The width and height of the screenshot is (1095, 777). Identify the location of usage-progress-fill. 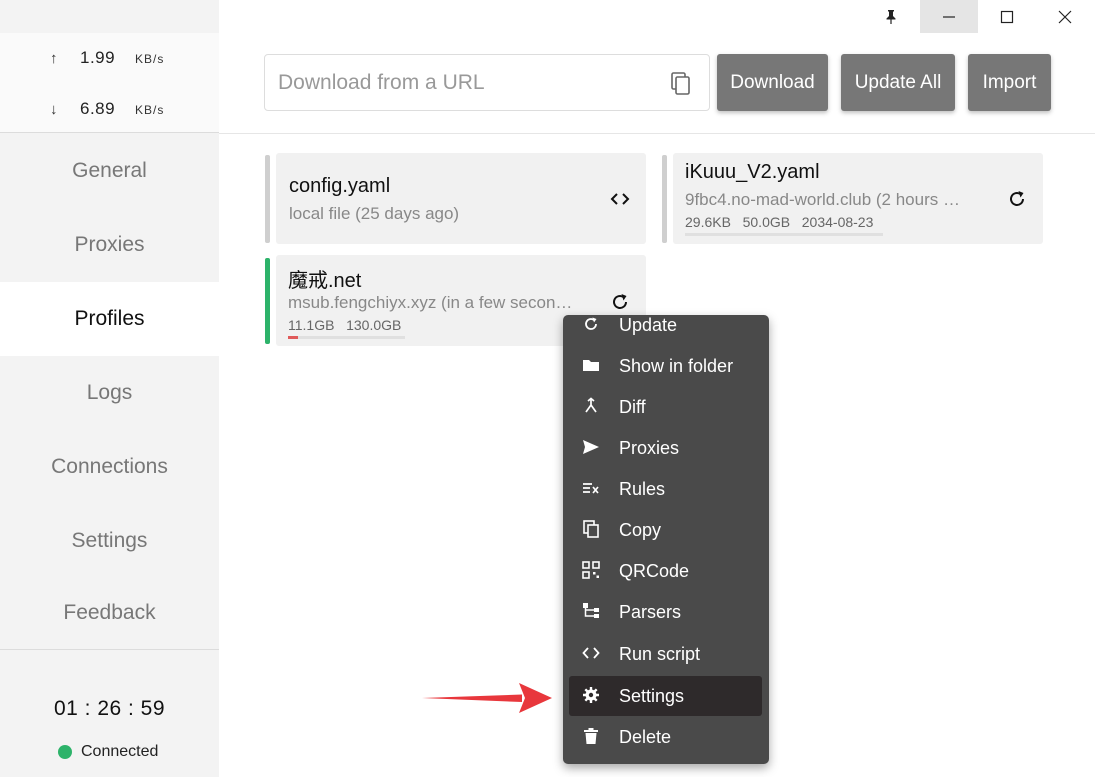
(293, 337).